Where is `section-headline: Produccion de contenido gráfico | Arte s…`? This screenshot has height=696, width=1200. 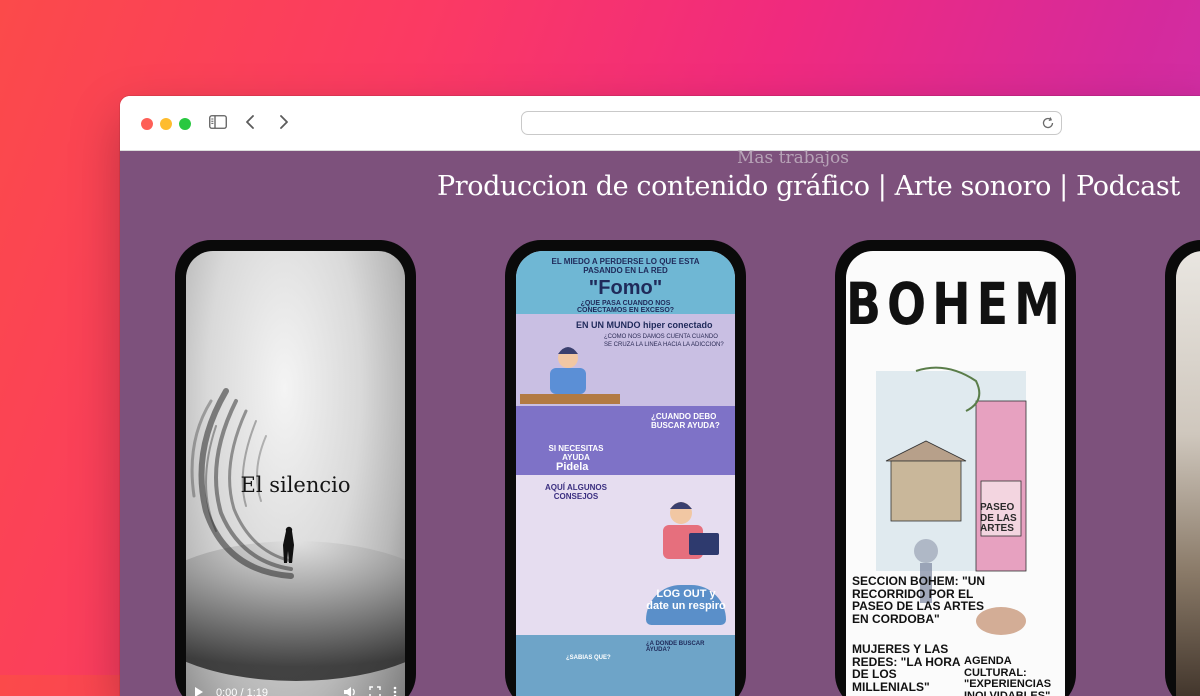 section-headline: Produccion de contenido gráfico | Arte s… is located at coordinates (808, 186).